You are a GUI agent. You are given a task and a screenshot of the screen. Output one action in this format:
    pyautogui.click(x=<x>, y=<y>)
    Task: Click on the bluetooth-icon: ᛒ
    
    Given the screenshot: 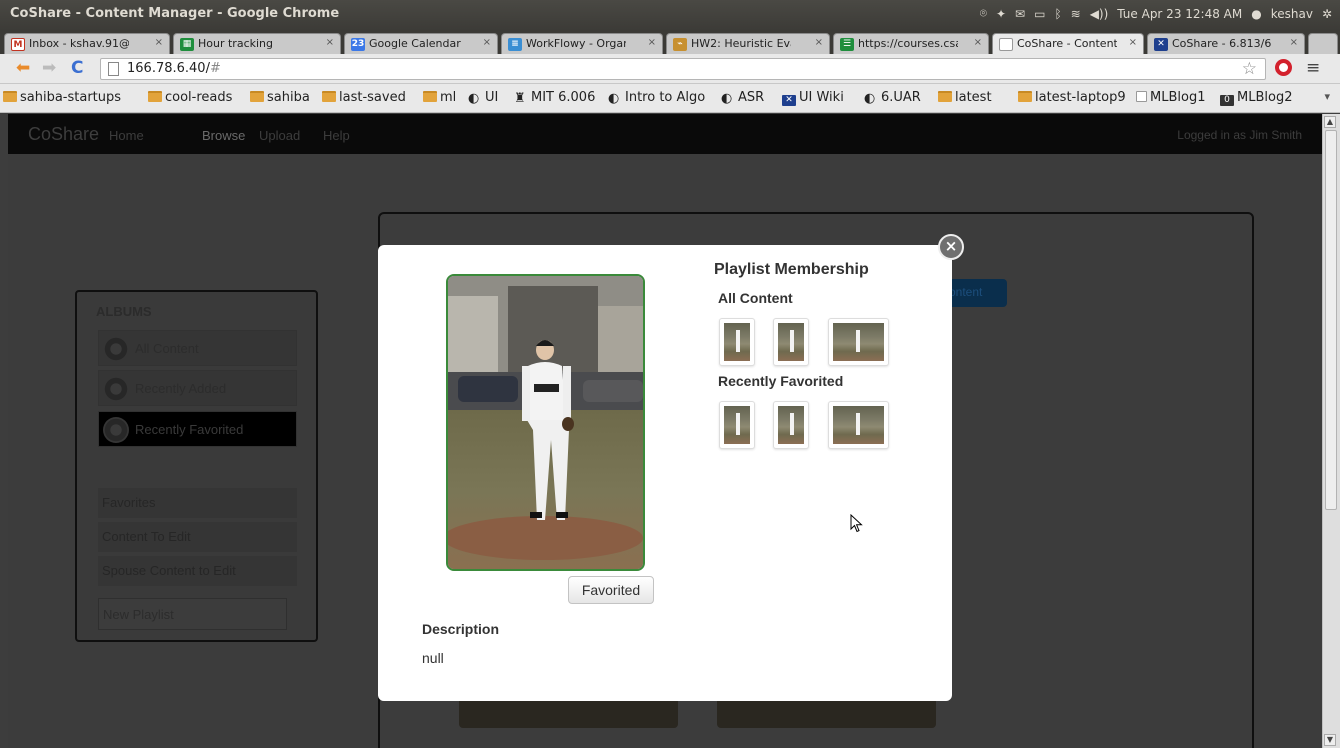 What is the action you would take?
    pyautogui.click(x=1057, y=14)
    